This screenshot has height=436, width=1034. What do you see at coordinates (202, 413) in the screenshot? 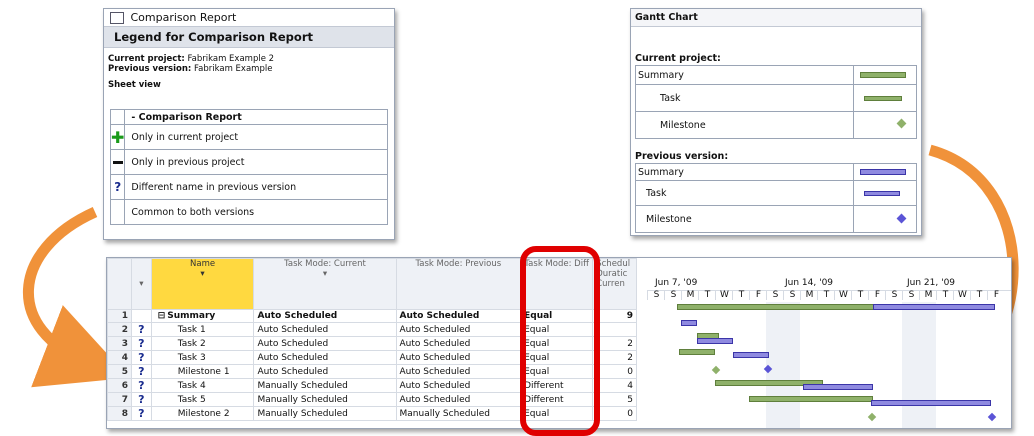
I see `task-name: Milestone 2` at bounding box center [202, 413].